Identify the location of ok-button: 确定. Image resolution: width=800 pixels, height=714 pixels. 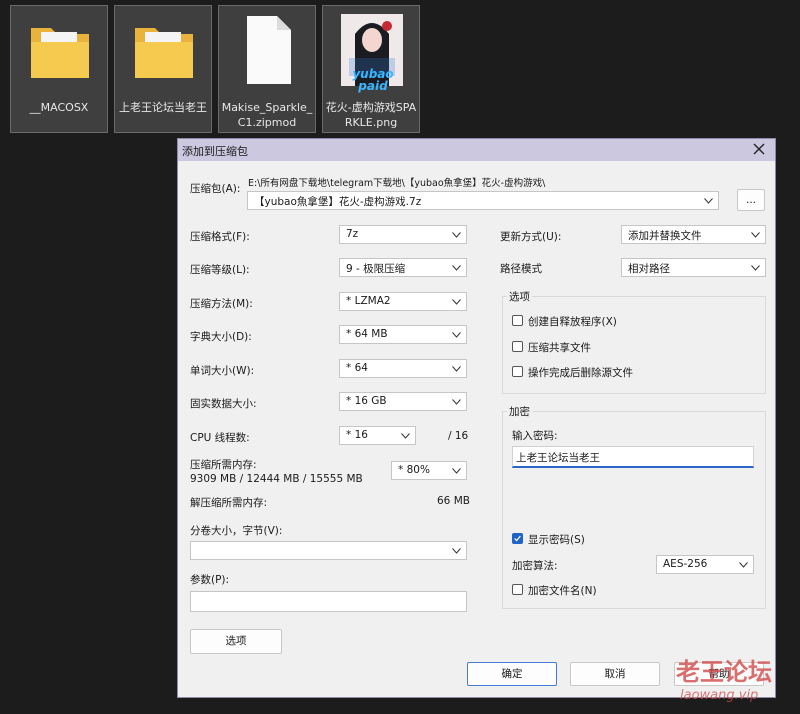
(512, 674).